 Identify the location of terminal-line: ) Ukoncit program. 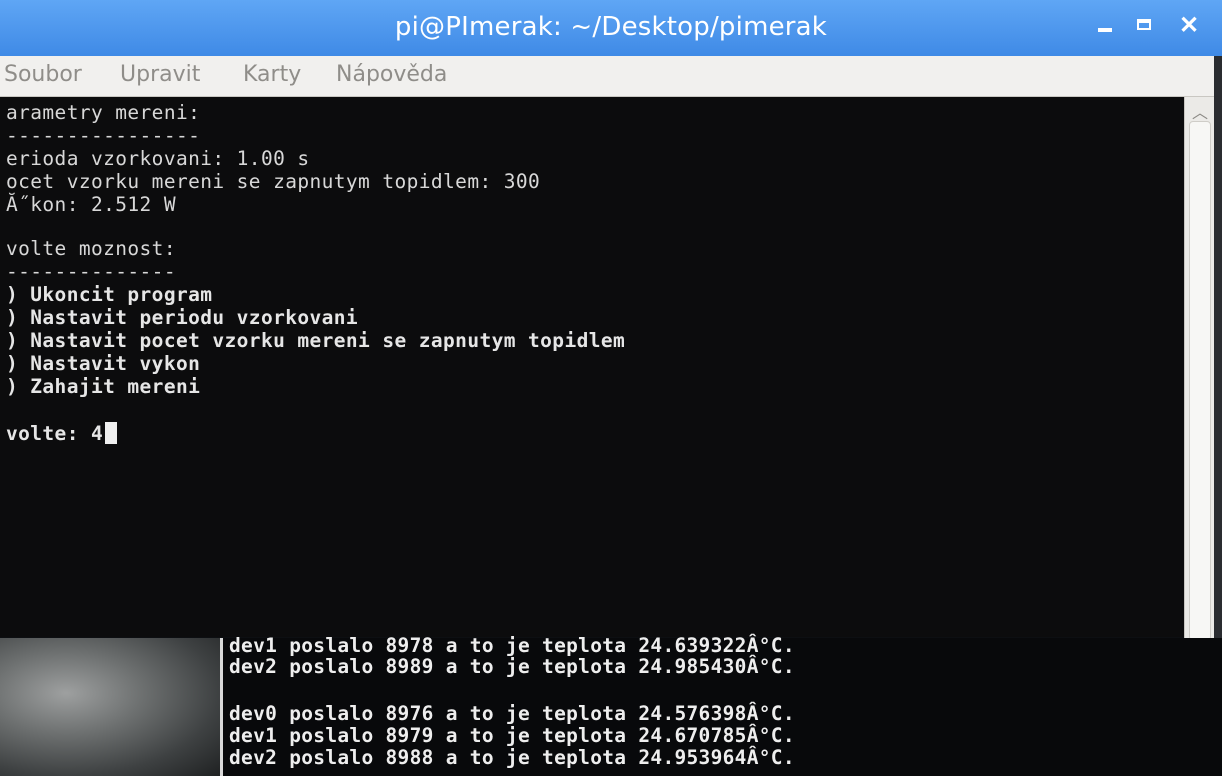
(109, 294).